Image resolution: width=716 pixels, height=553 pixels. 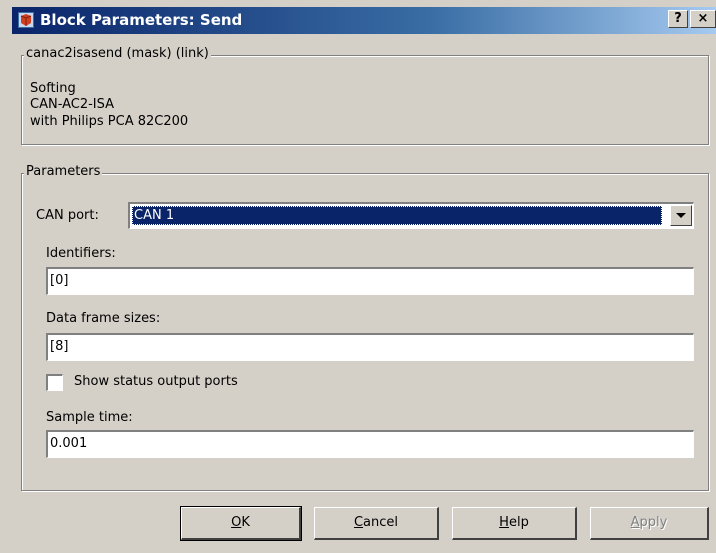 I want to click on can-port-label: CAN port:, so click(x=67, y=215).